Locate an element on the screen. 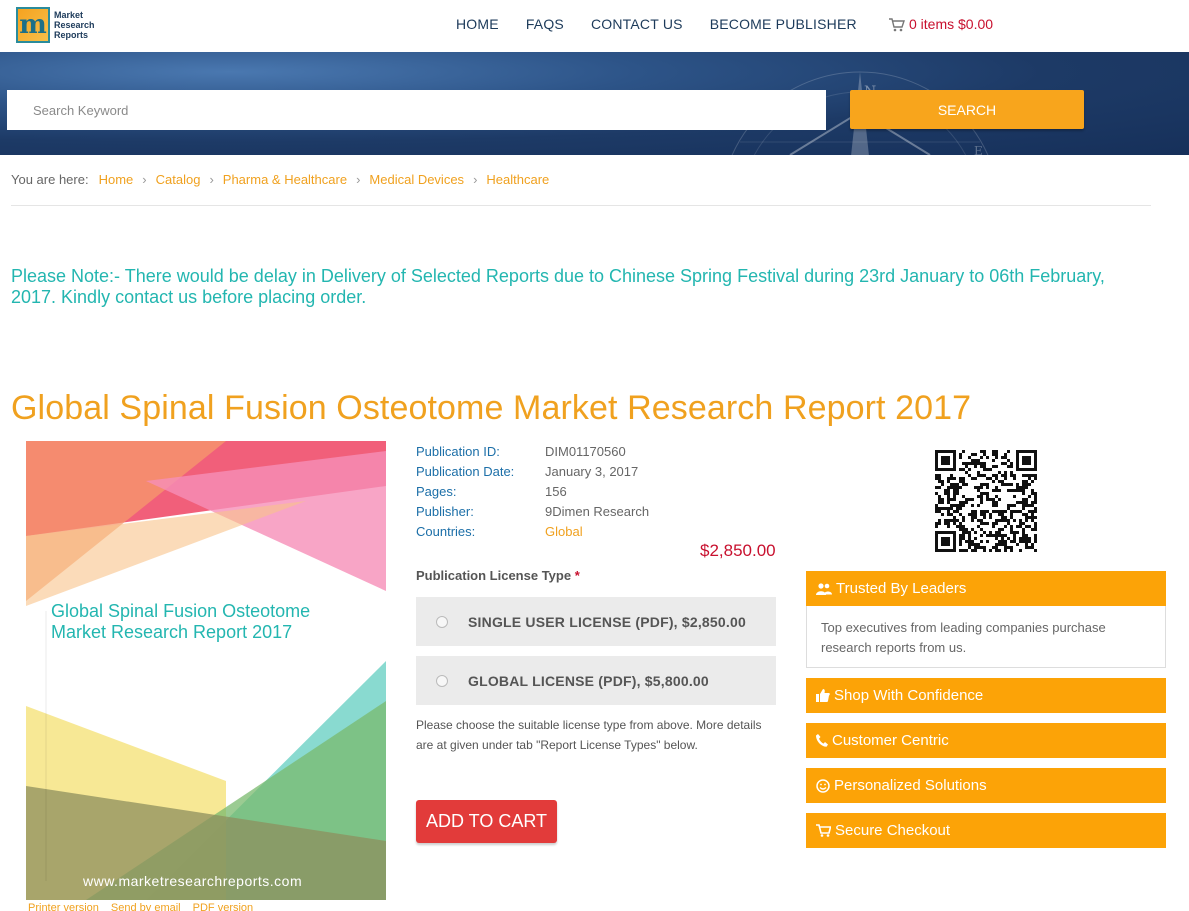  trusted-by-leaders-header: Trusted By Leaders is located at coordinates (986, 588).